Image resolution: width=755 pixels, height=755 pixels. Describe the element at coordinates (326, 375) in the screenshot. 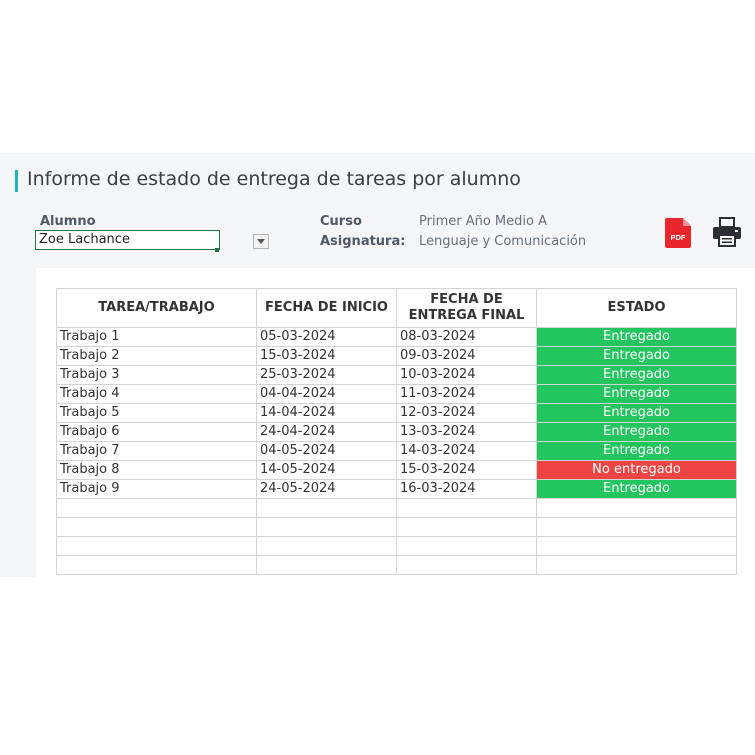

I see `start-date-cell: 25-03-2024` at that location.